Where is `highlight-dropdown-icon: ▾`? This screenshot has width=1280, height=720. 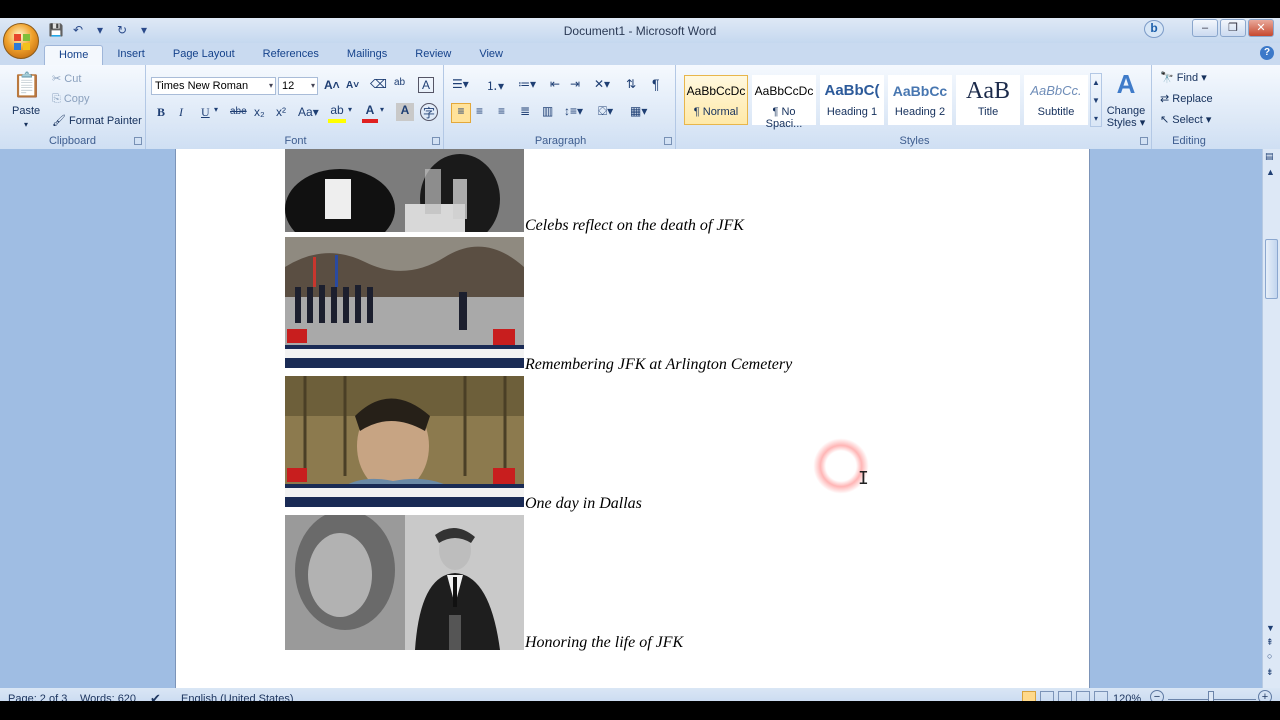 highlight-dropdown-icon: ▾ is located at coordinates (350, 109).